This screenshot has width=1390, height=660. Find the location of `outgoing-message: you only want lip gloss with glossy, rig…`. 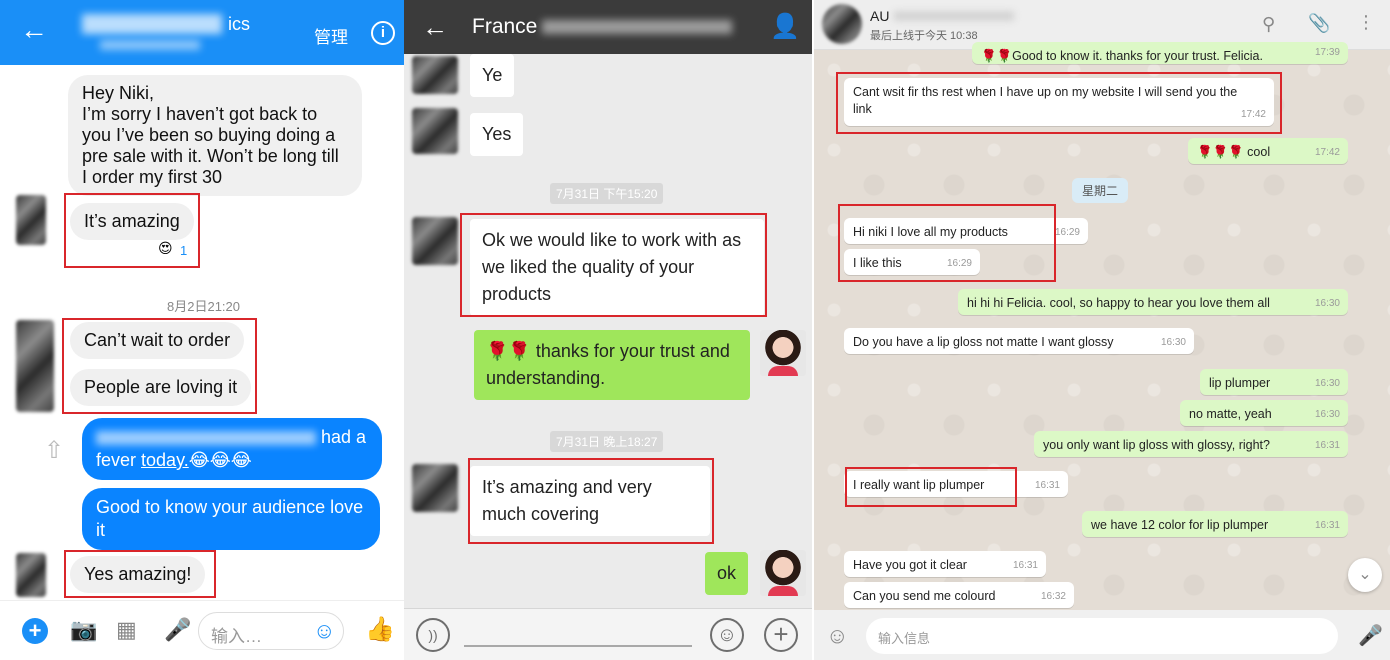

outgoing-message: you only want lip gloss with glossy, rig… is located at coordinates (1191, 444).